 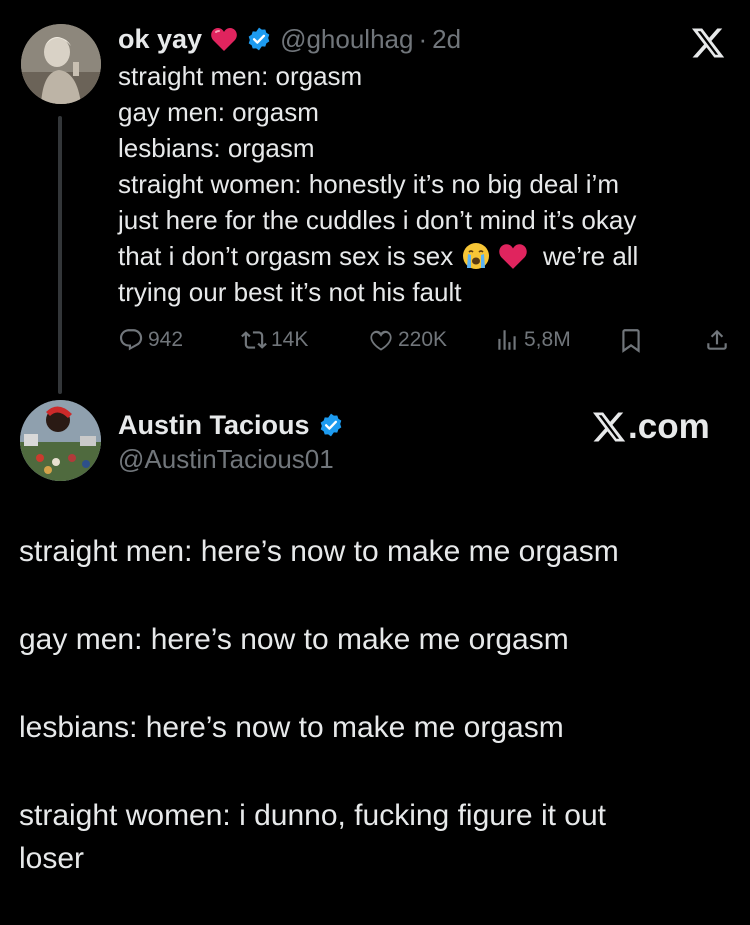 I want to click on reply-icon, so click(x=131, y=340).